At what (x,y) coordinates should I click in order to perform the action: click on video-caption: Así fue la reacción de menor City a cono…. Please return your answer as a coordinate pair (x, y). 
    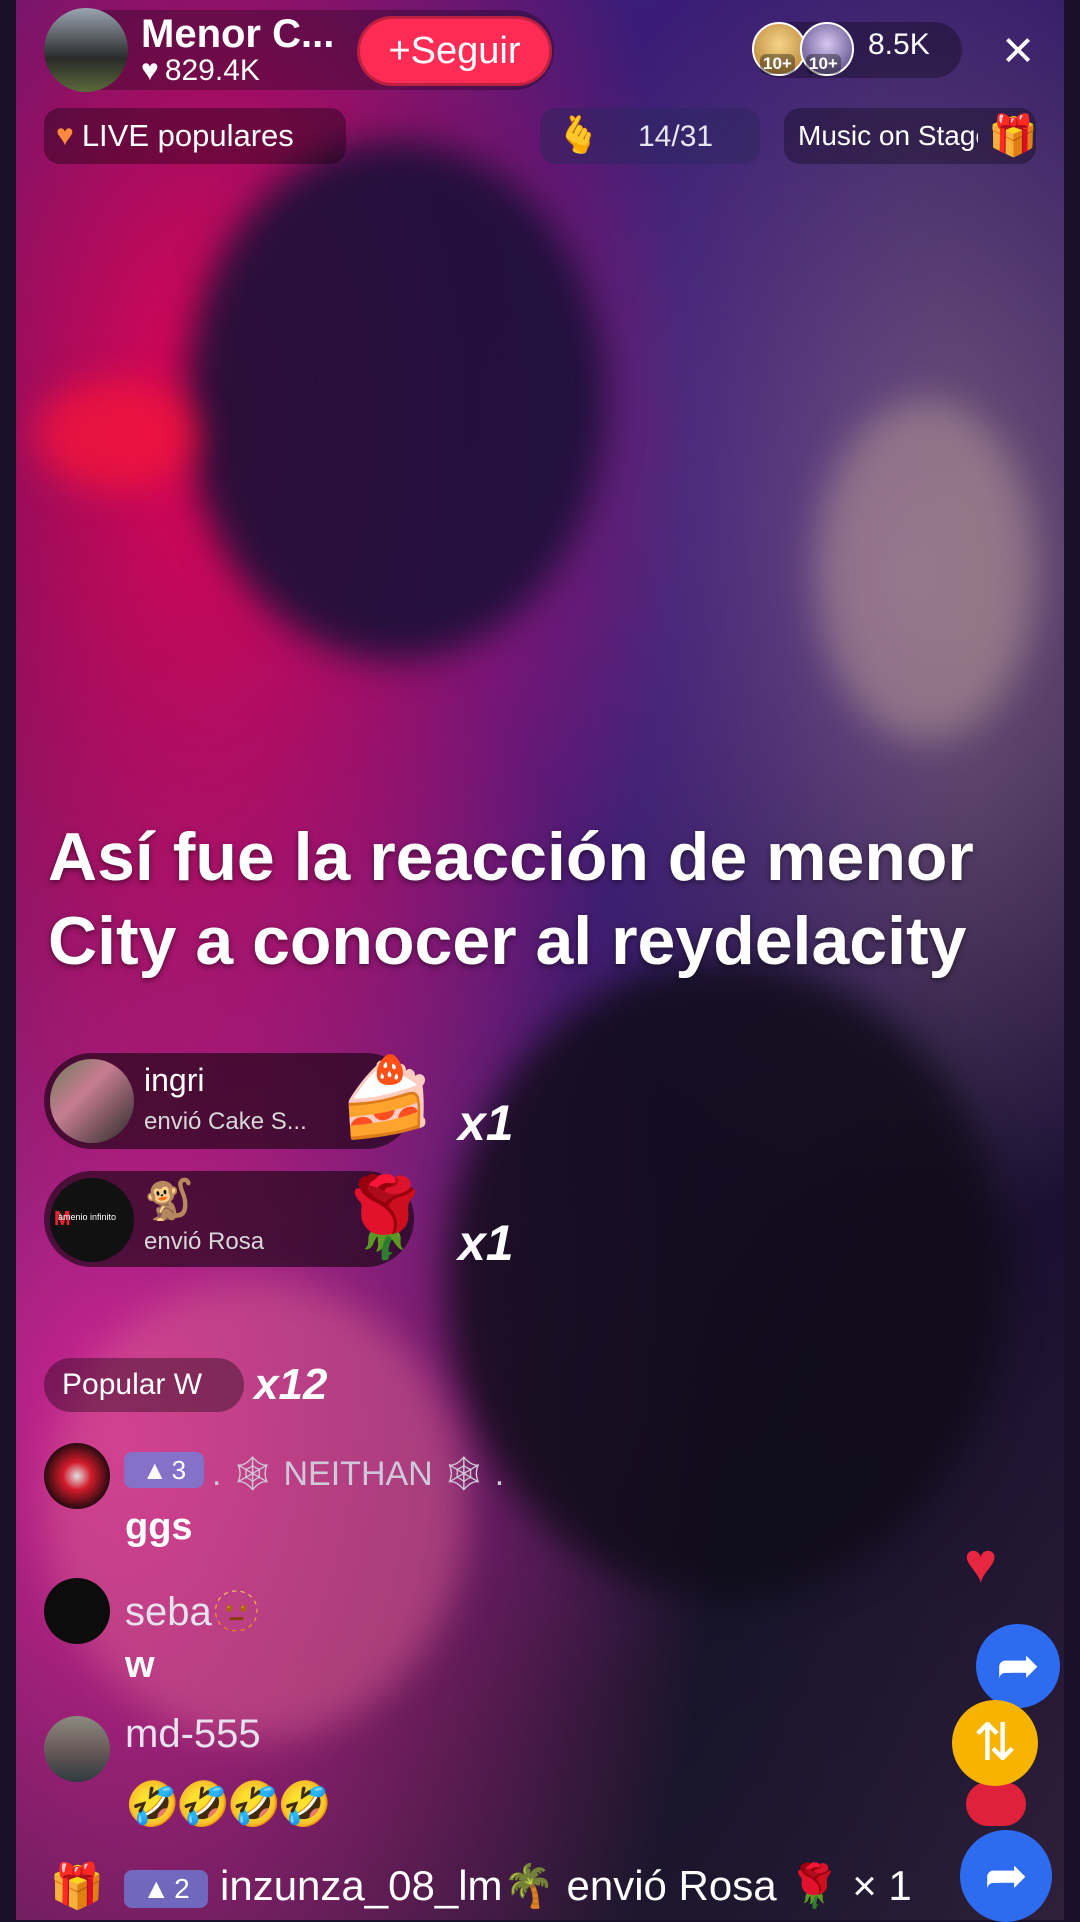
    Looking at the image, I should click on (511, 899).